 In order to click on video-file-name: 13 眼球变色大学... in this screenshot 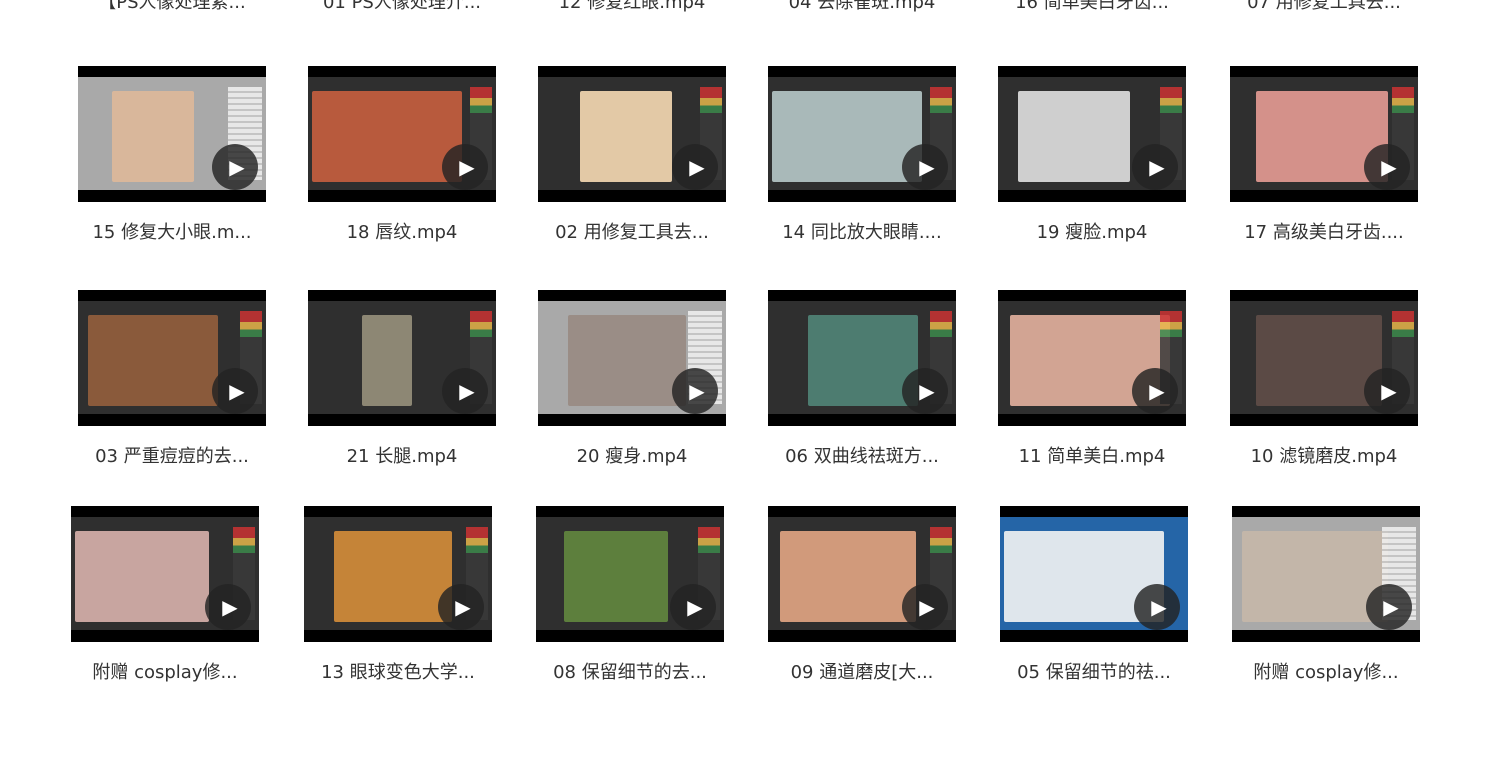, I will do `click(398, 671)`.